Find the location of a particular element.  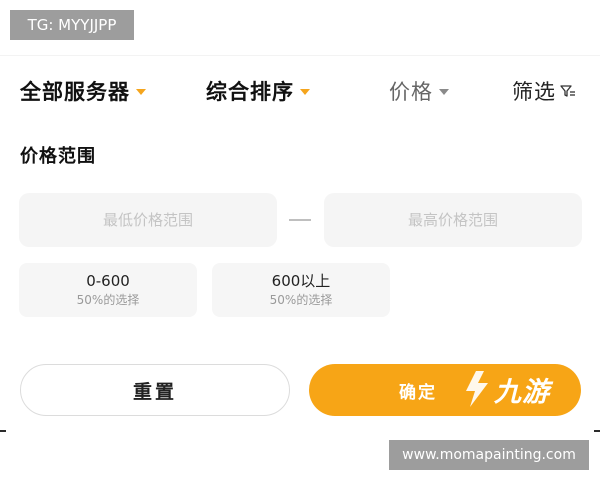

jiuyou-logo: 九游 is located at coordinates (506, 389).